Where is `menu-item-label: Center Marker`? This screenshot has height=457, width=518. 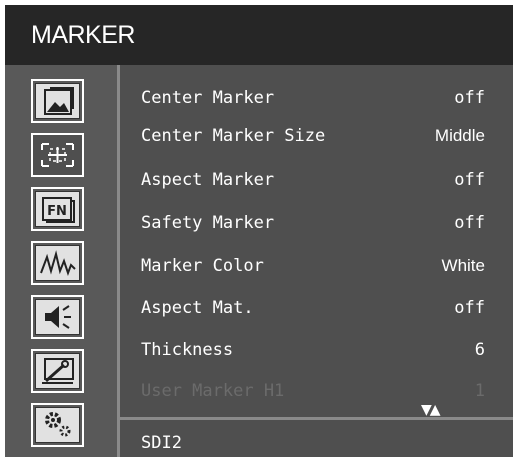
menu-item-label: Center Marker is located at coordinates (208, 98).